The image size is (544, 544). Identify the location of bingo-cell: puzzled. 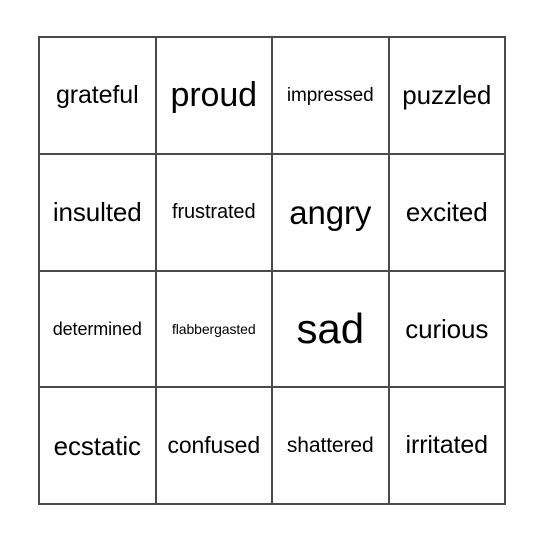
(447, 96).